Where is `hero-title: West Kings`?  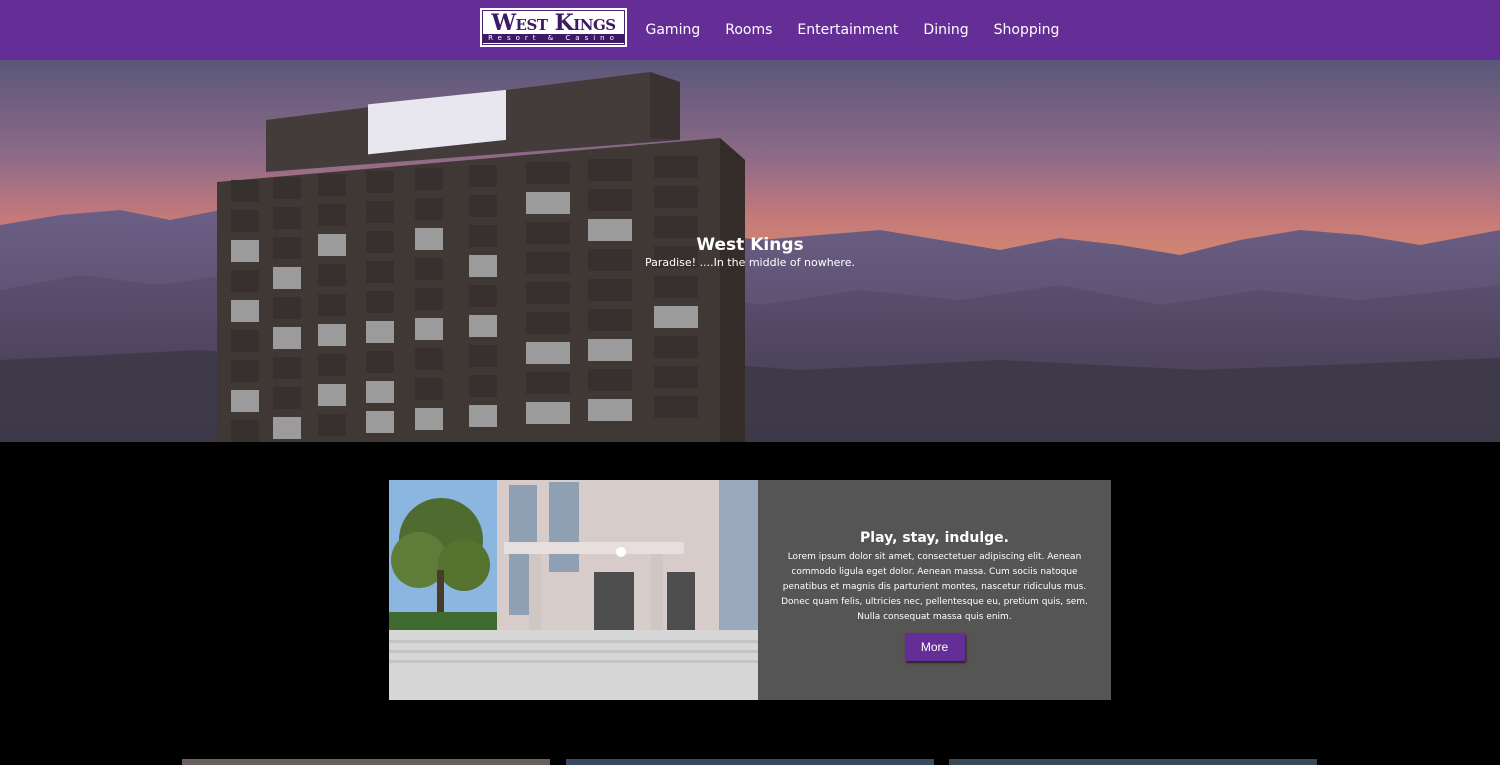 hero-title: West Kings is located at coordinates (750, 245).